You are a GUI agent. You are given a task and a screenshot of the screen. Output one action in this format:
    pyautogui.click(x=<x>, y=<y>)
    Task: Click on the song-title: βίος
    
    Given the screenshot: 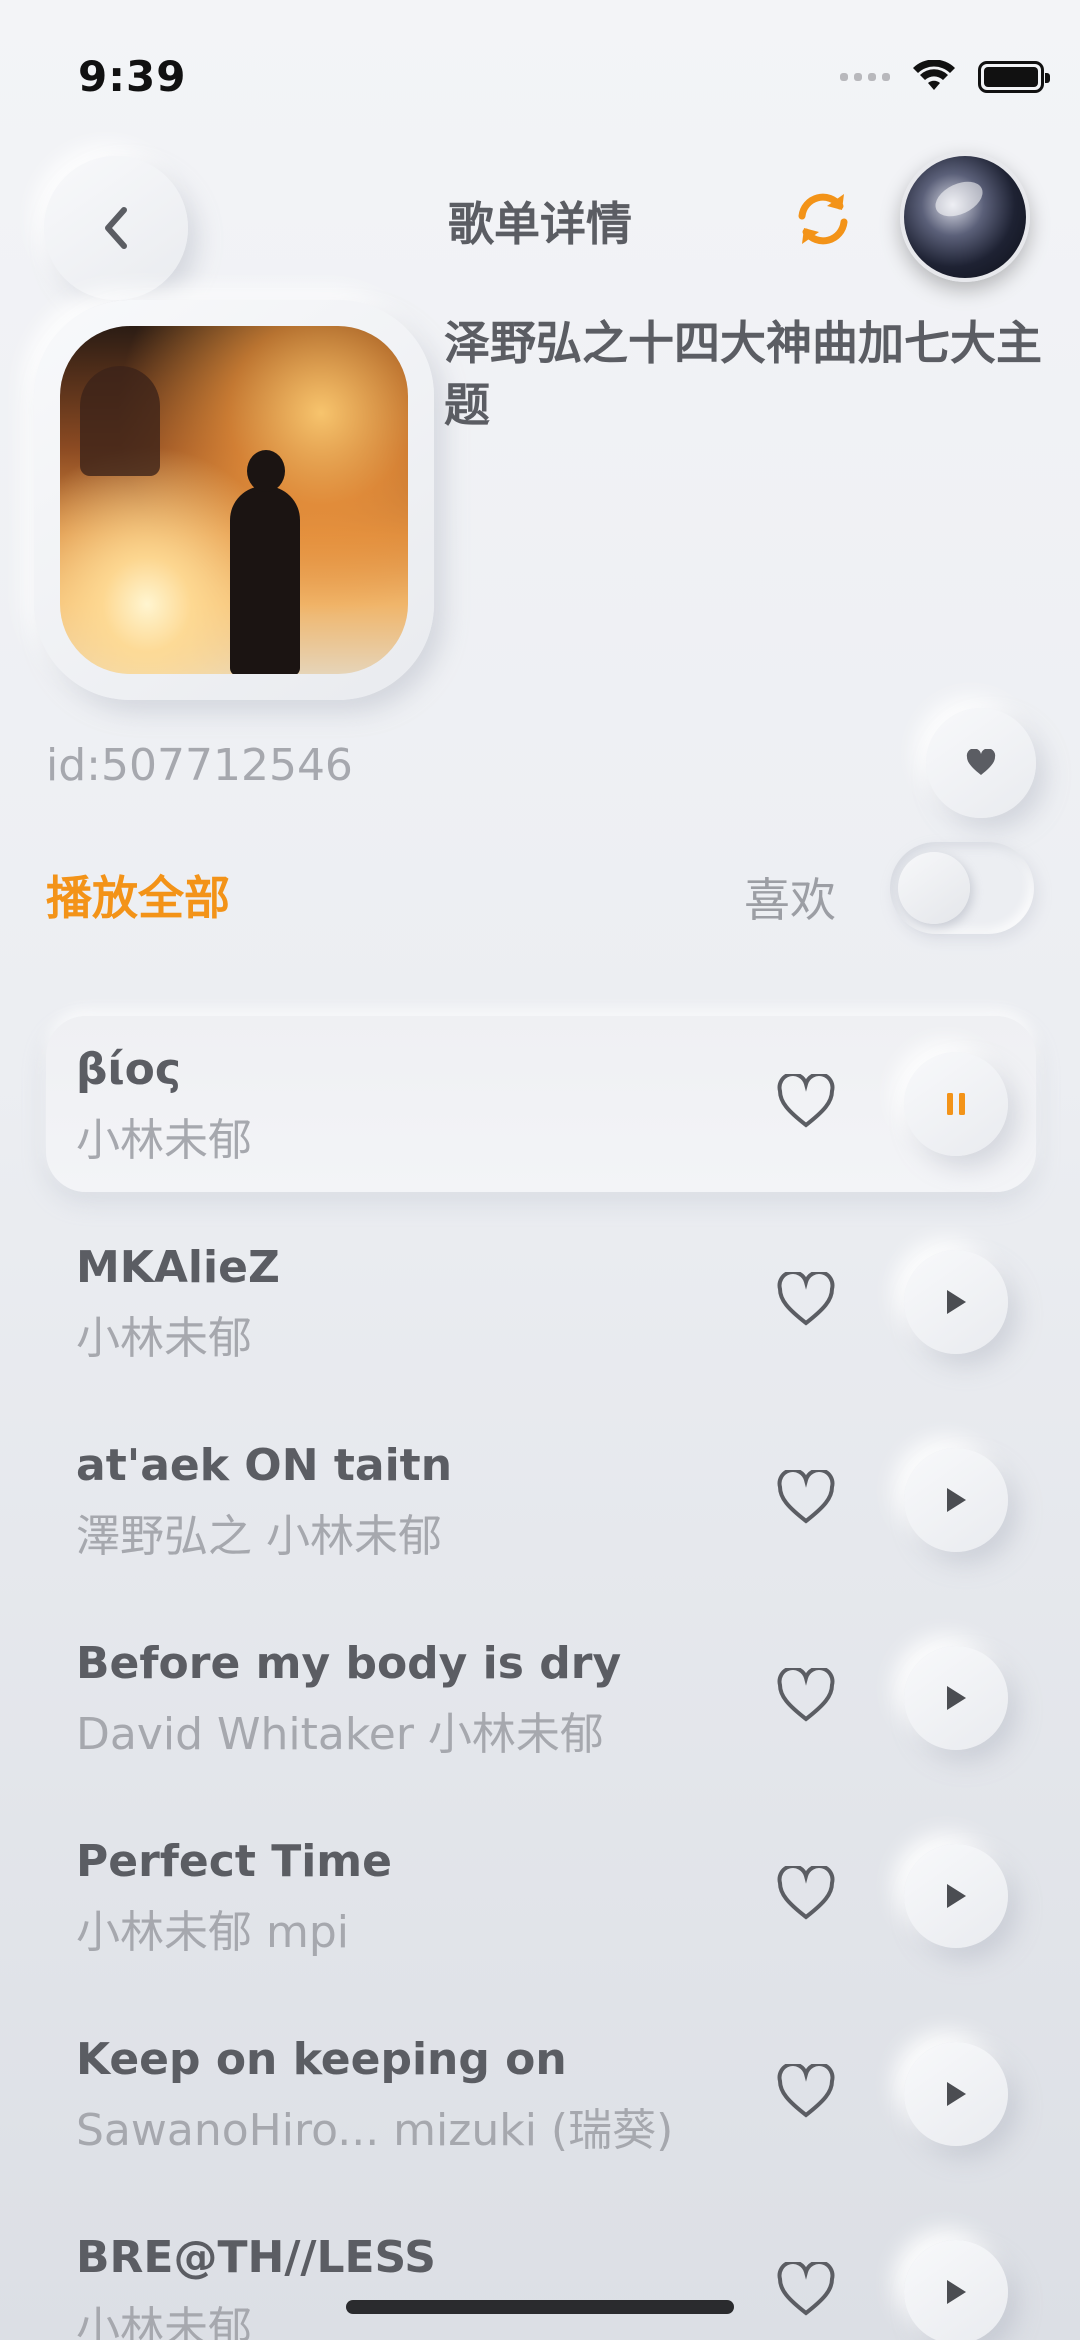 What is the action you would take?
    pyautogui.click(x=128, y=1069)
    